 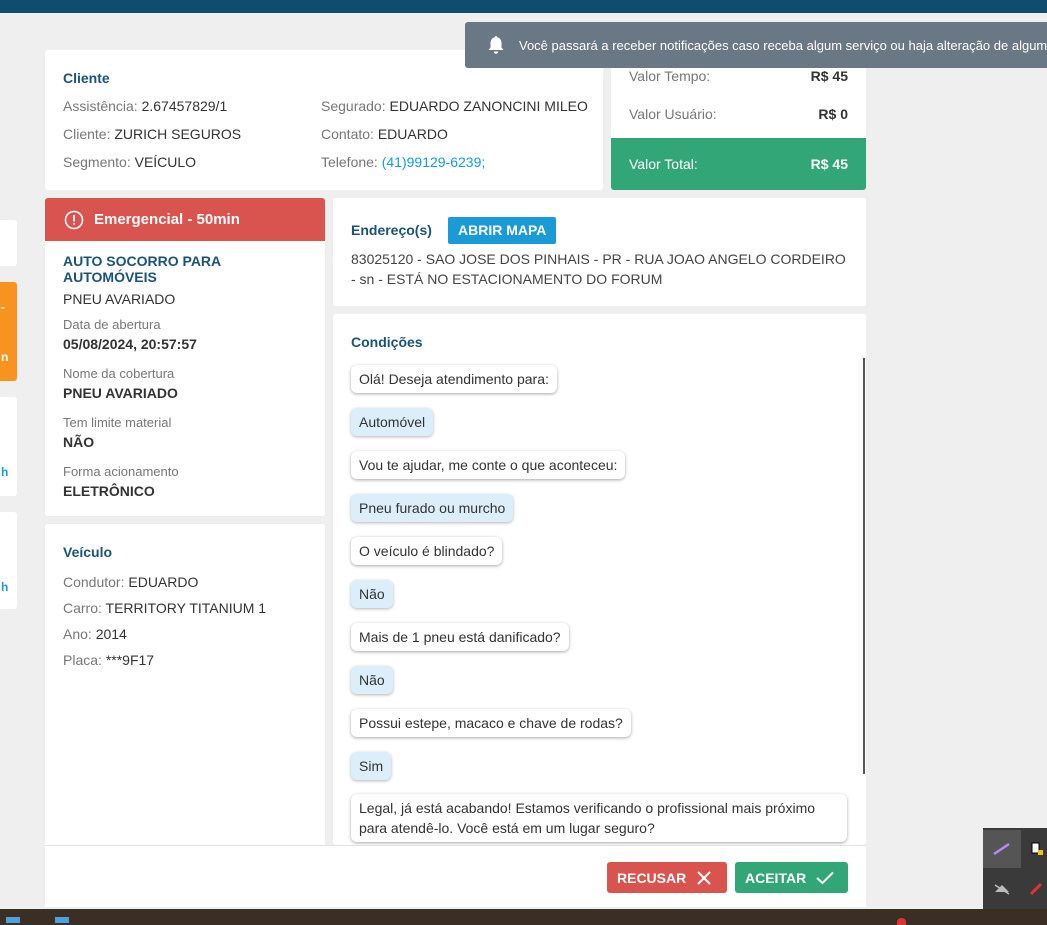 I want to click on ano-field: Ano: 2014, so click(x=185, y=634).